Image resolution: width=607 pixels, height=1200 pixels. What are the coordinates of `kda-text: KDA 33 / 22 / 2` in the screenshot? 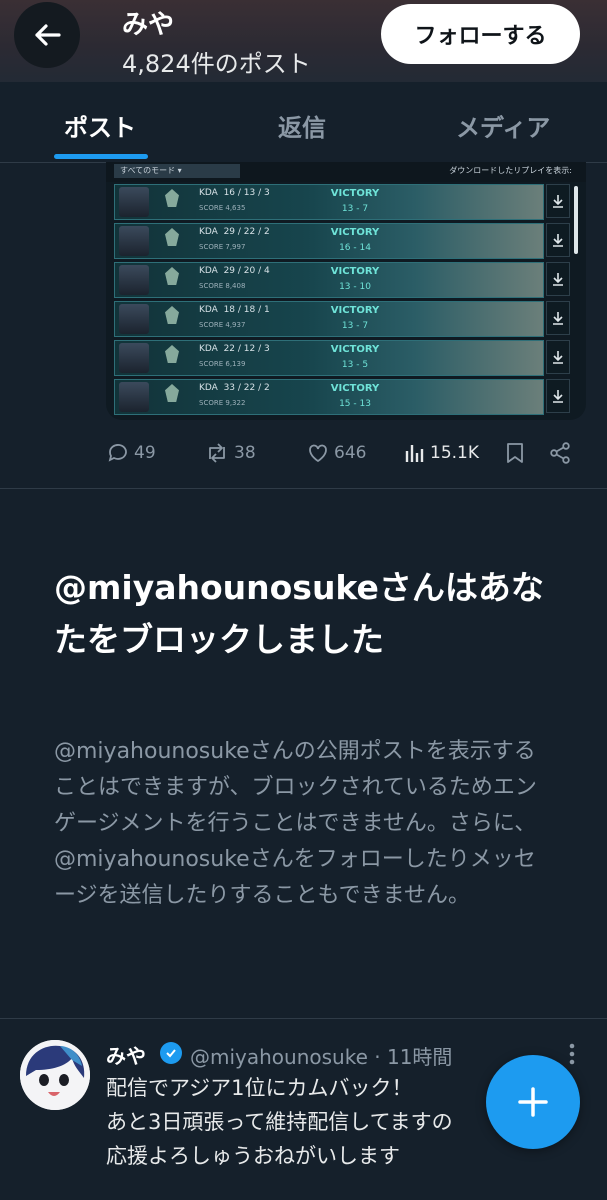 It's located at (234, 388).